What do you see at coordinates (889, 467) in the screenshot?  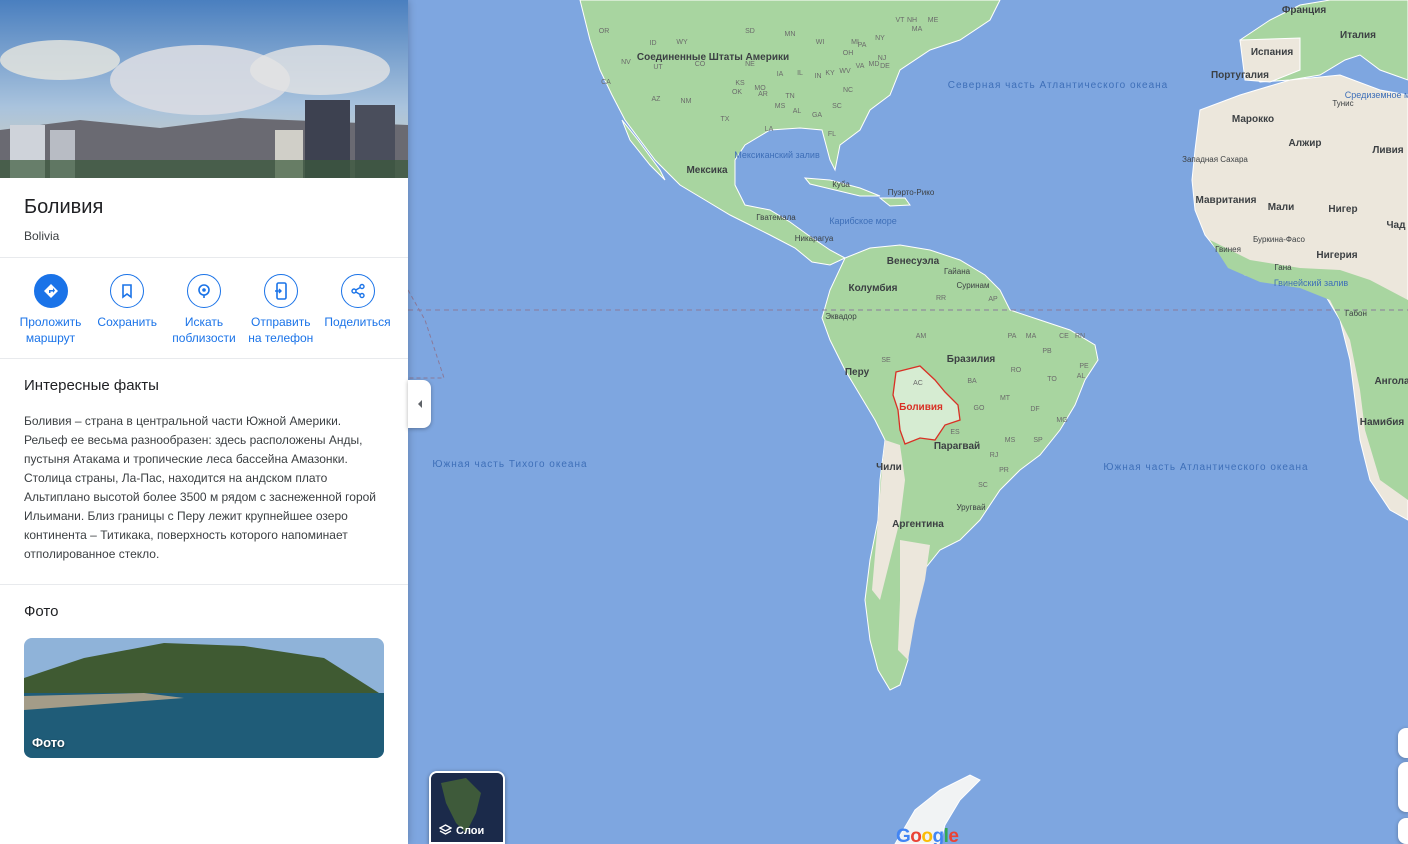 I see `label-chile: Чили` at bounding box center [889, 467].